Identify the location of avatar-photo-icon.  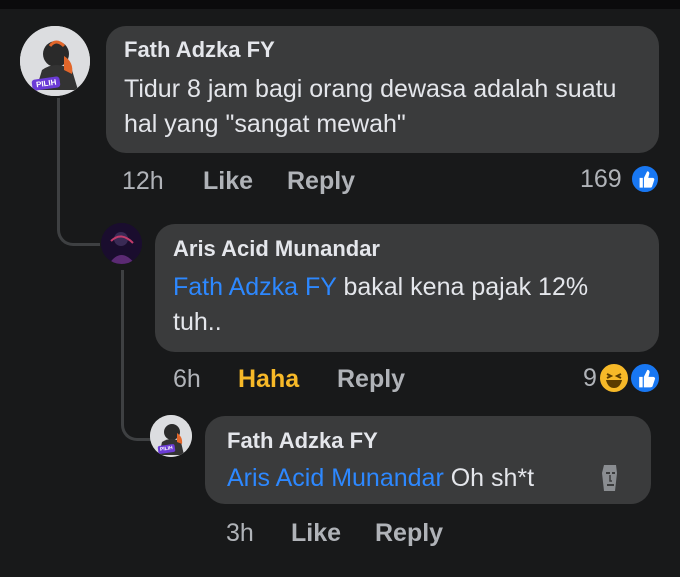
(121, 243).